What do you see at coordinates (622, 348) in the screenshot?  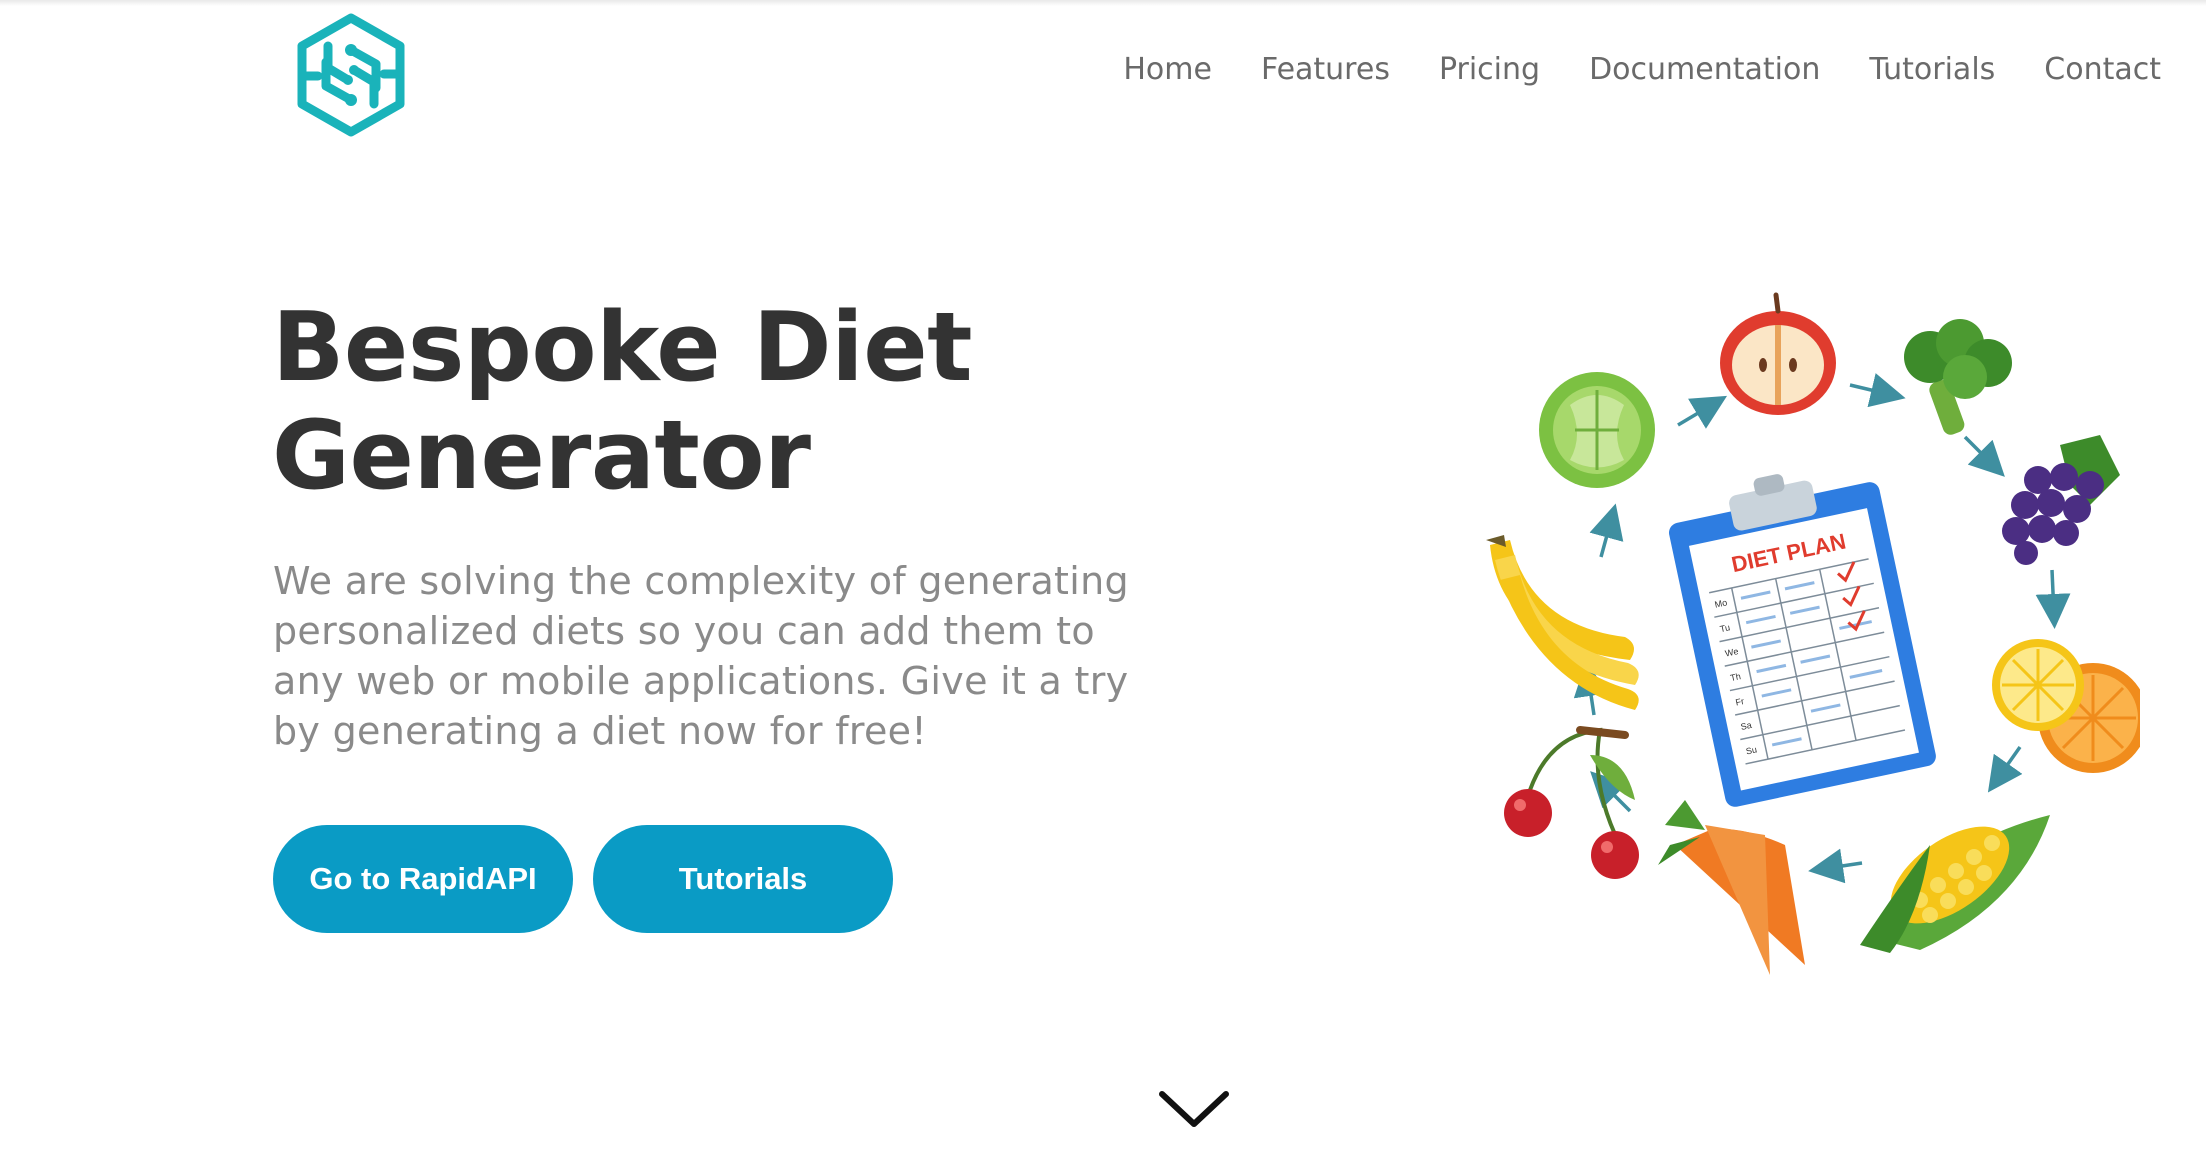 I see `hero-title-line-1: Bespoke Diet` at bounding box center [622, 348].